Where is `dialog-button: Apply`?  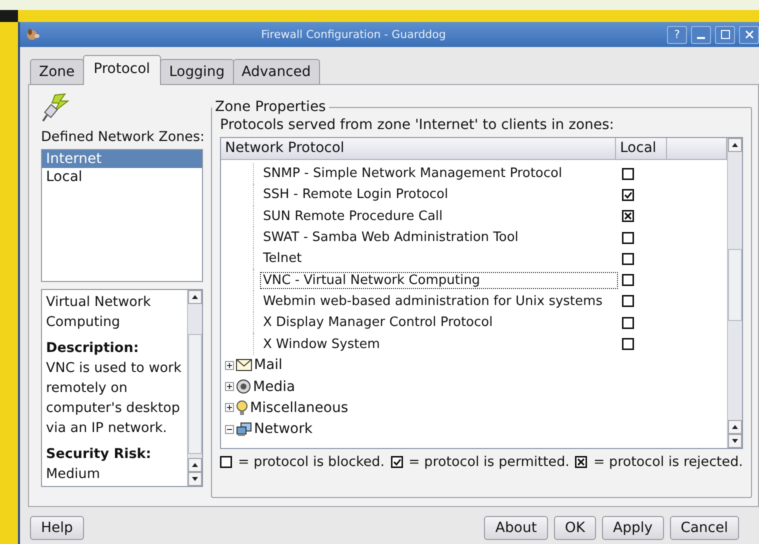 dialog-button: Apply is located at coordinates (633, 528).